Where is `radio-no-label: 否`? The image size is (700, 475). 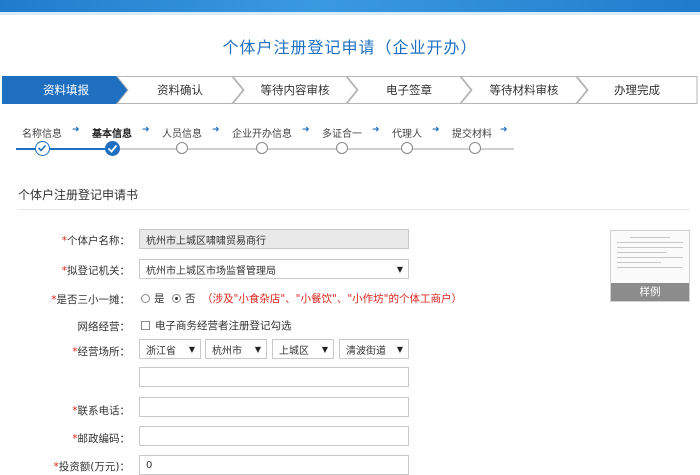 radio-no-label: 否 is located at coordinates (190, 299).